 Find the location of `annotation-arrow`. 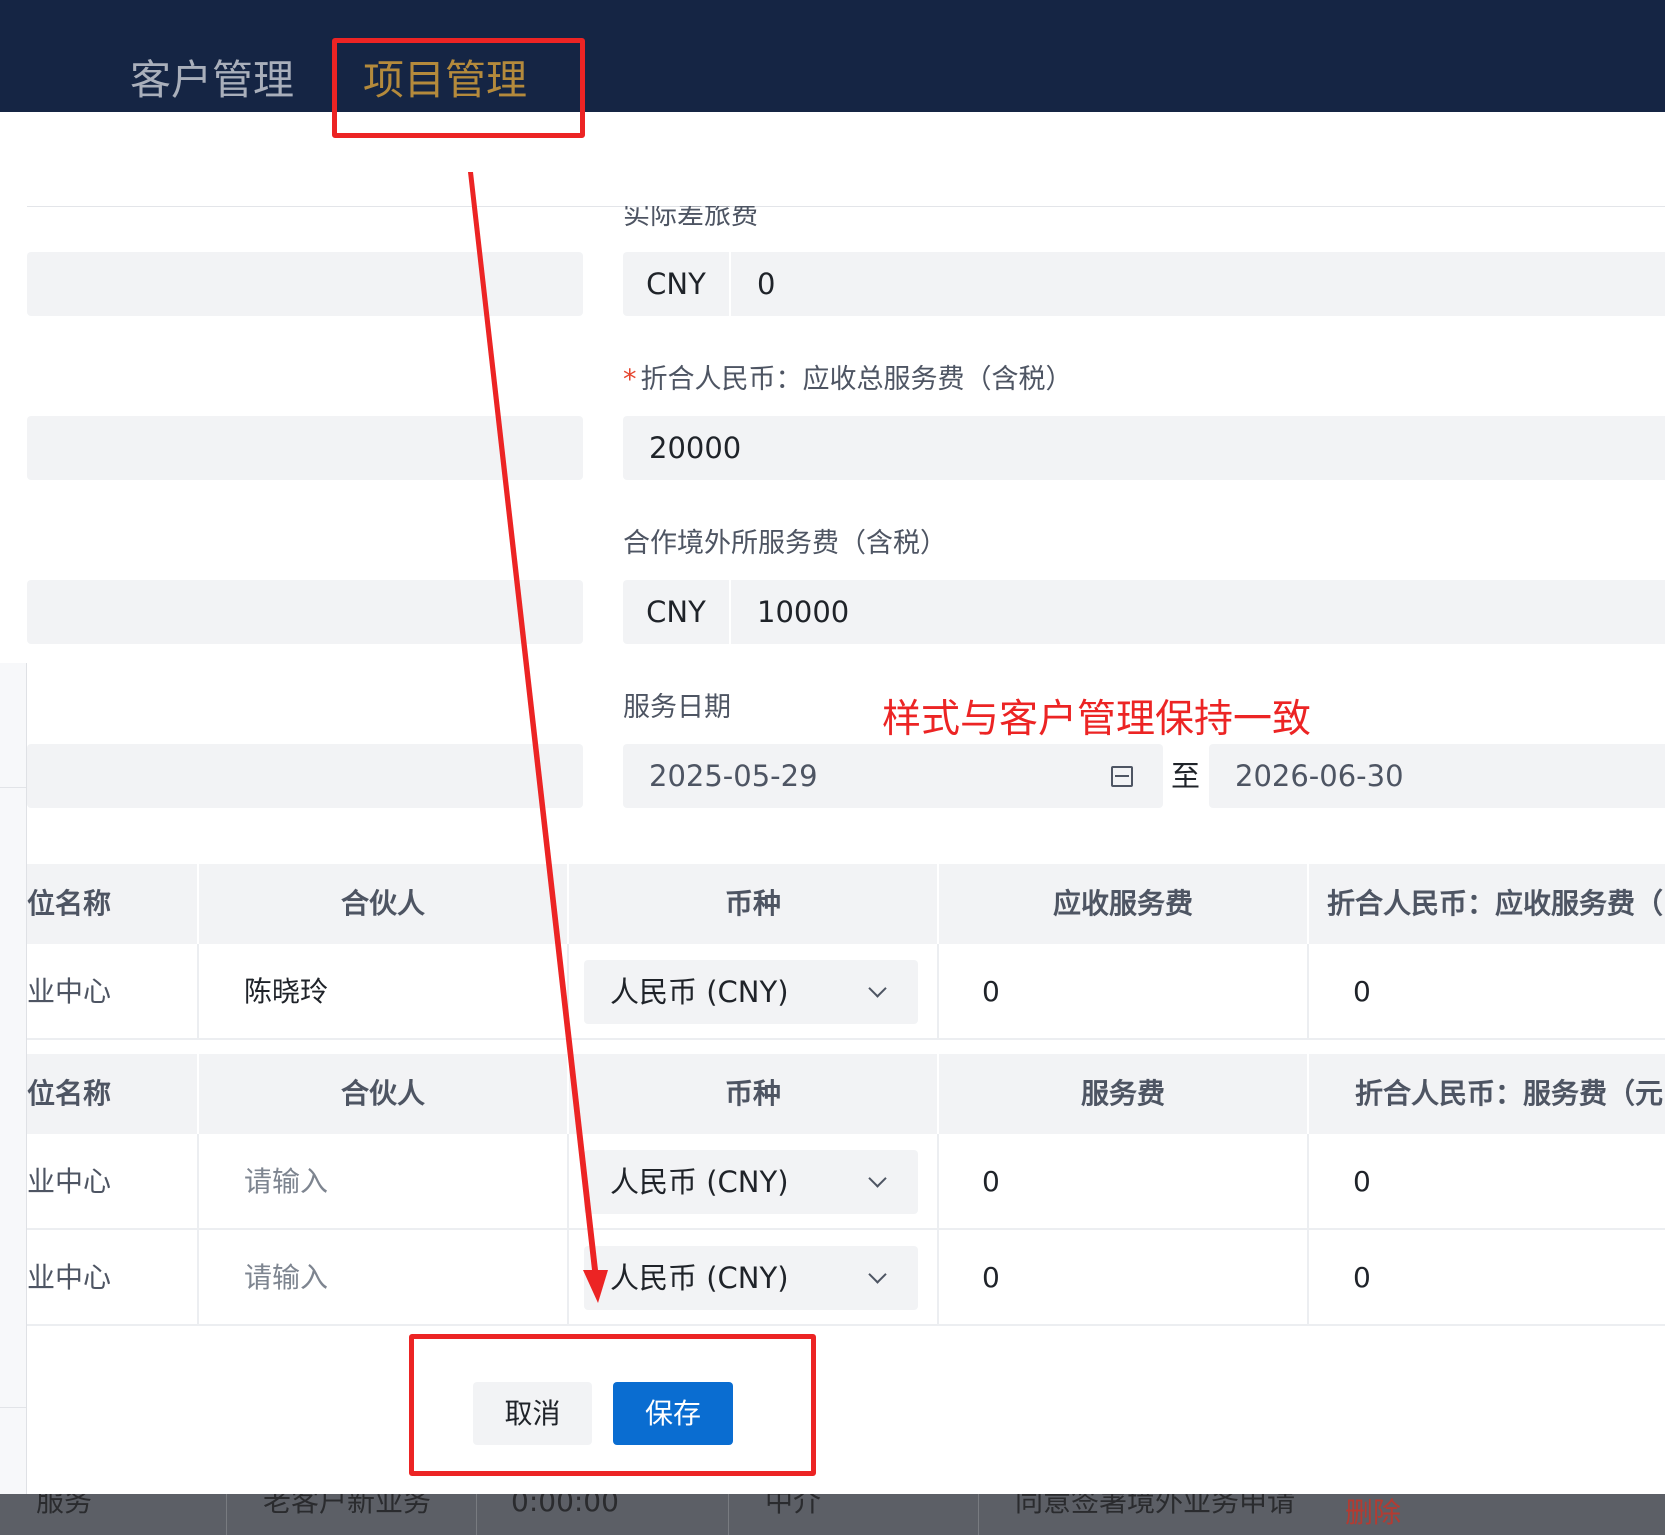

annotation-arrow is located at coordinates (538, 737).